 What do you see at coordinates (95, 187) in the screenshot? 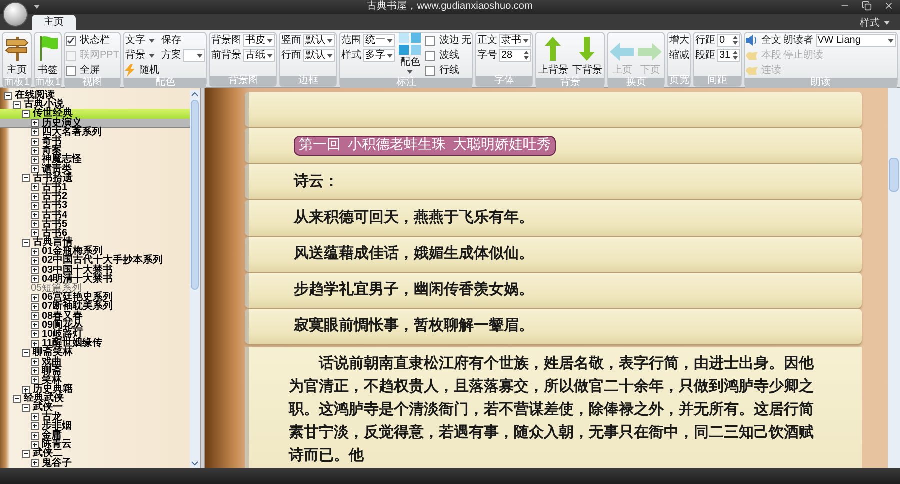
I see `tree-item: 古书1` at bounding box center [95, 187].